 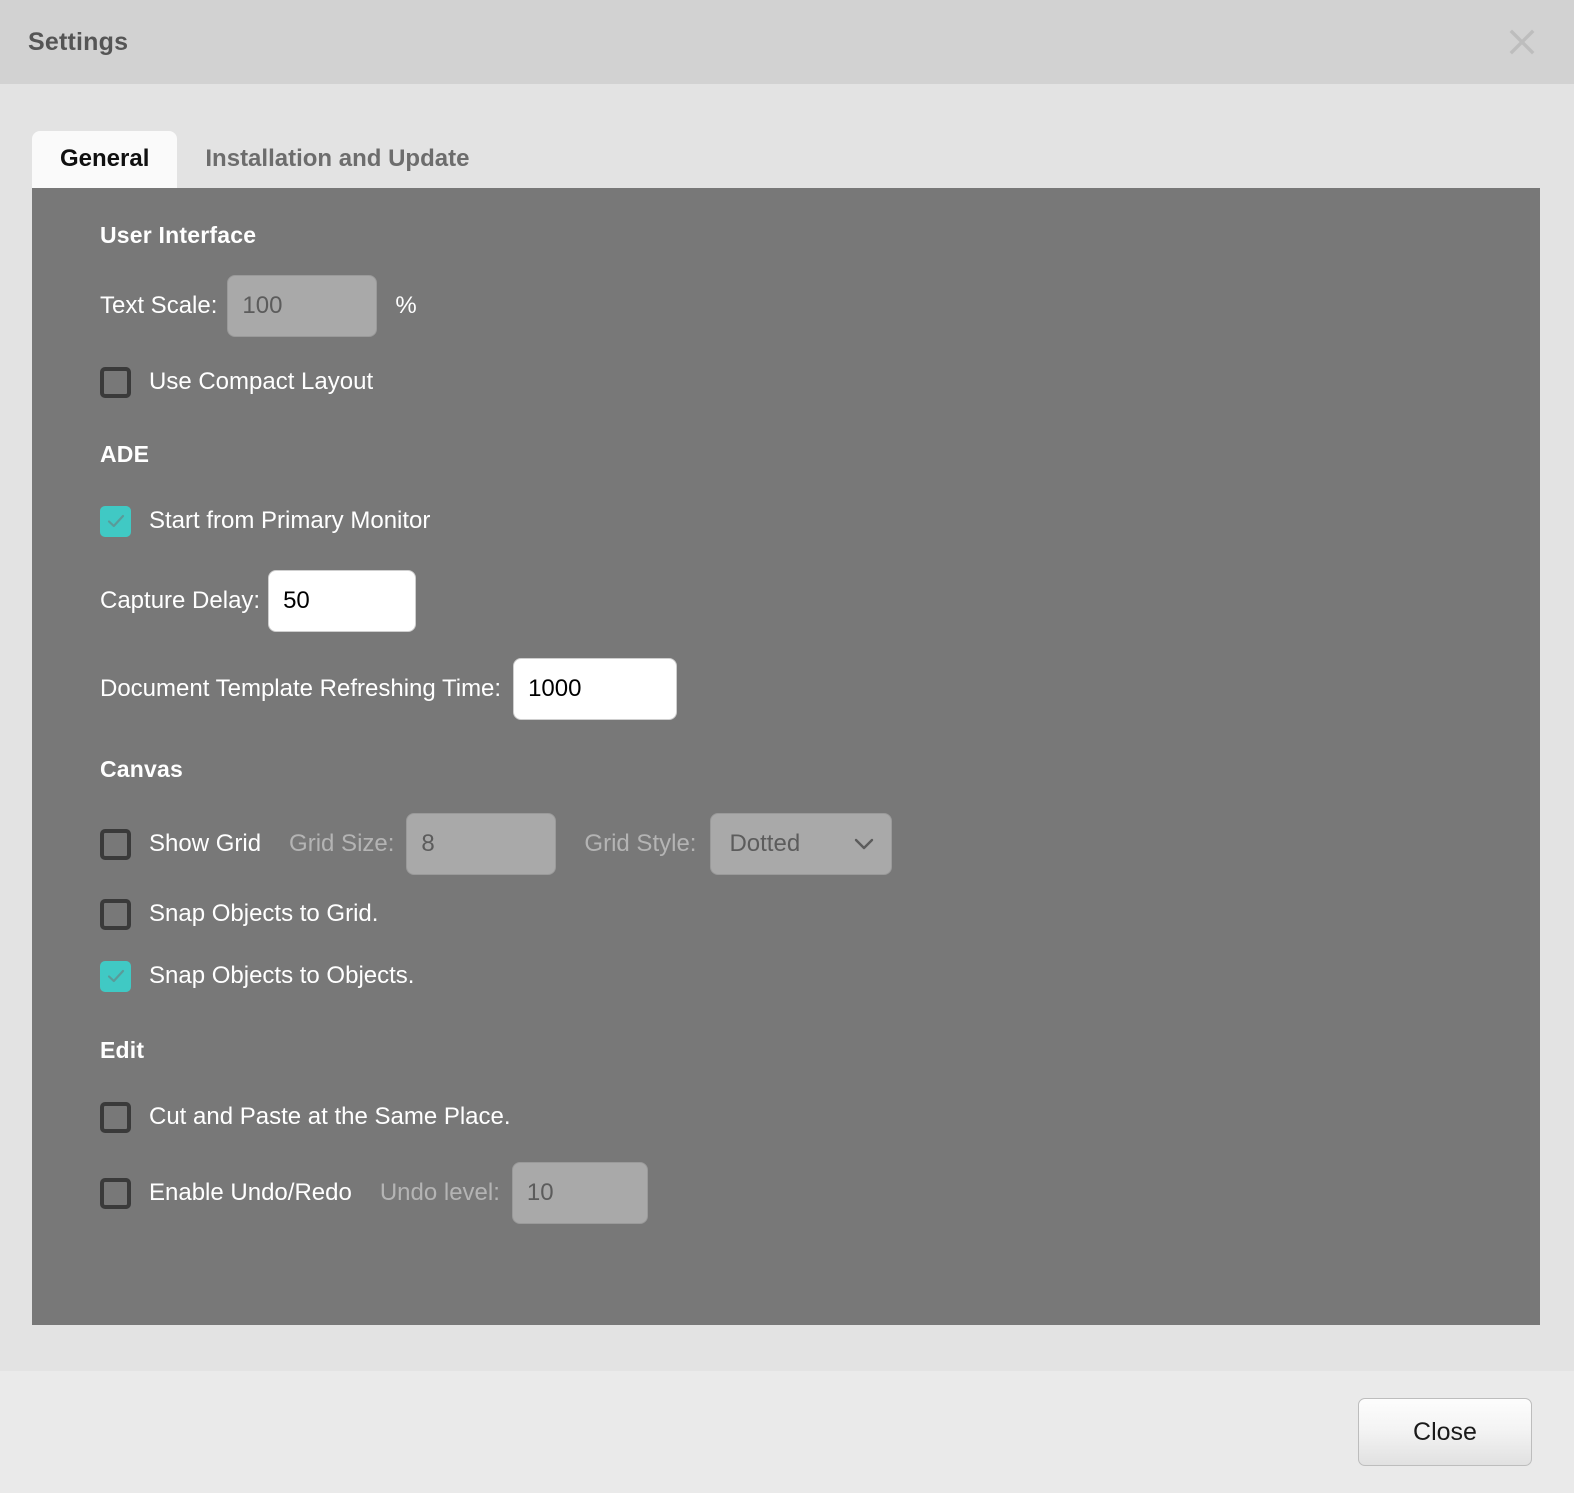 I want to click on checkbox-enable-undo-redo, so click(x=115, y=1193).